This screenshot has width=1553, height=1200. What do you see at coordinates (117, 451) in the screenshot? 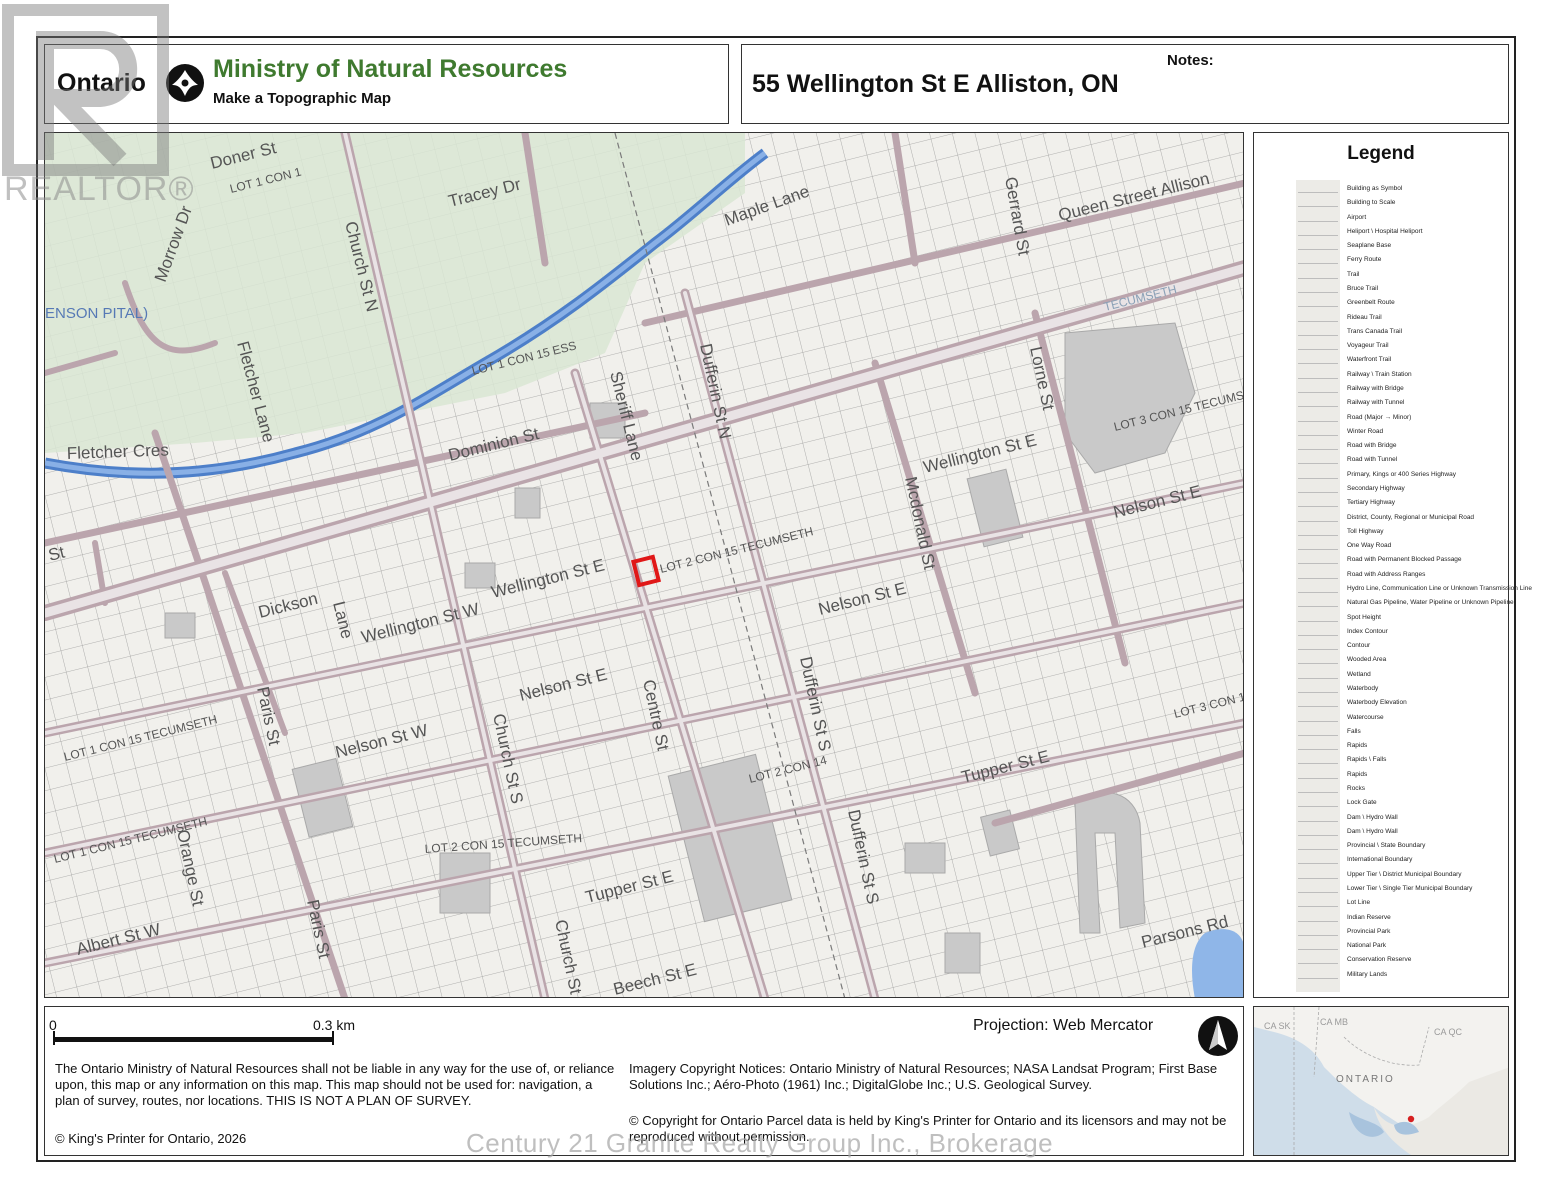
I see `street-label: Fletcher Cres` at bounding box center [117, 451].